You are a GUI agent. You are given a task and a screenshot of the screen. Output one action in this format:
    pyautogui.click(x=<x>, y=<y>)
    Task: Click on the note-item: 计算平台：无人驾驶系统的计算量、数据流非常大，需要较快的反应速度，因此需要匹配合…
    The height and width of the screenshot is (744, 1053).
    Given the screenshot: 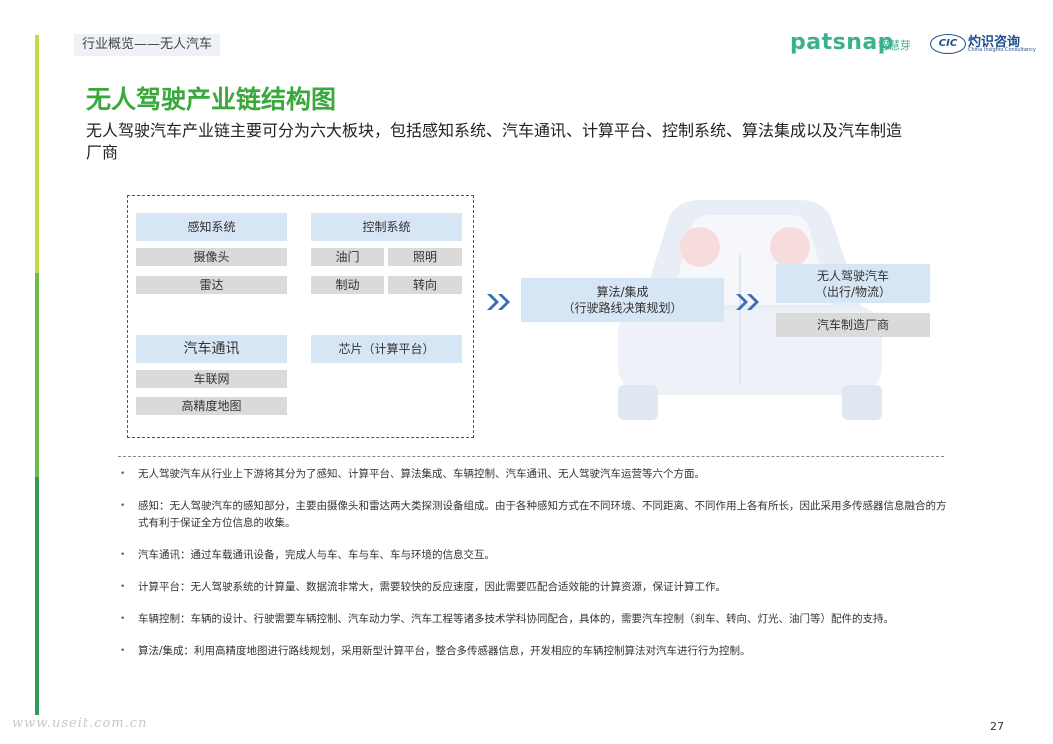 What is the action you would take?
    pyautogui.click(x=533, y=587)
    